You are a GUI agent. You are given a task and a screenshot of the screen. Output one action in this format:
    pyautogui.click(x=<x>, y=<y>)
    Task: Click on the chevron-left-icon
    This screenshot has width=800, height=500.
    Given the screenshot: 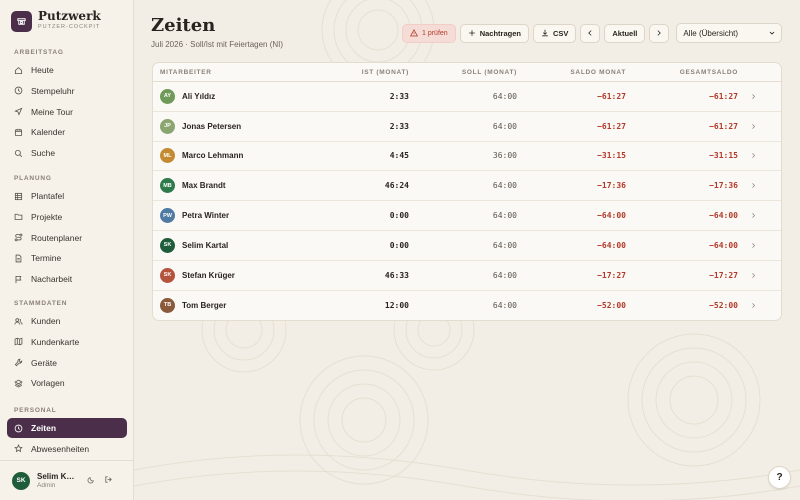 What is the action you would take?
    pyautogui.click(x=590, y=33)
    